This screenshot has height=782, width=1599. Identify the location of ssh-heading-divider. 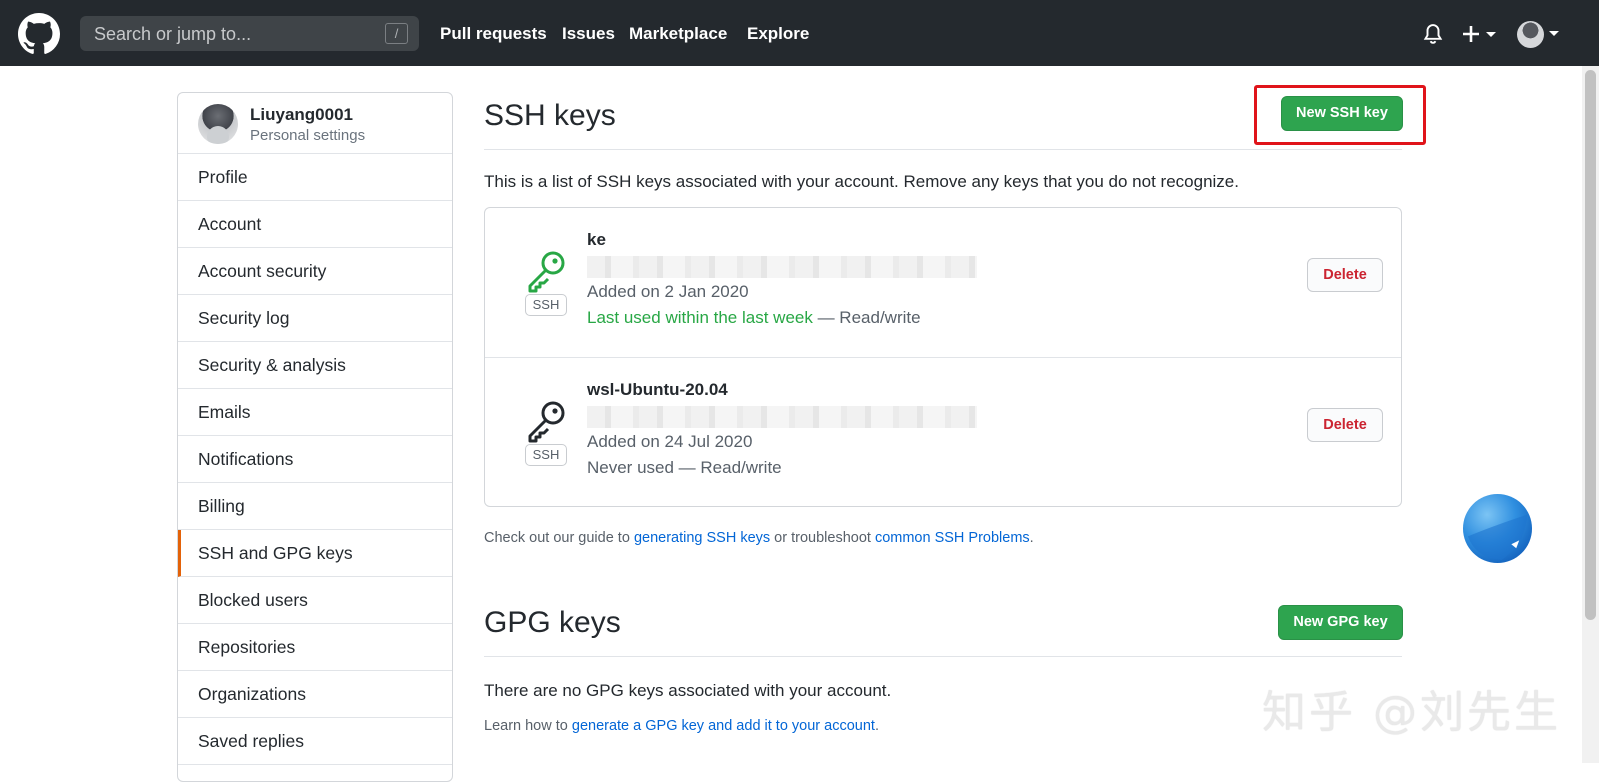
(943, 149).